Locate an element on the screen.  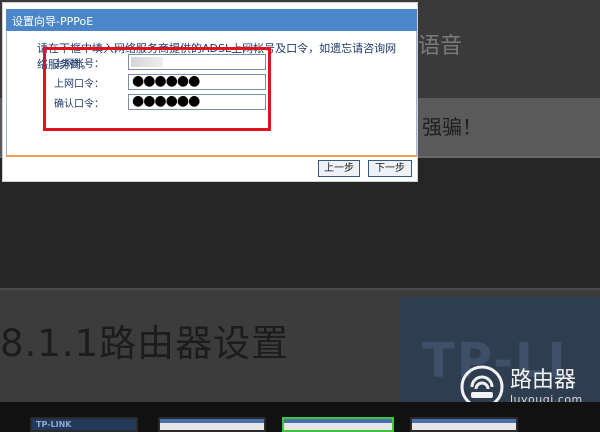
password-label: 上网口令： is located at coordinates (79, 84).